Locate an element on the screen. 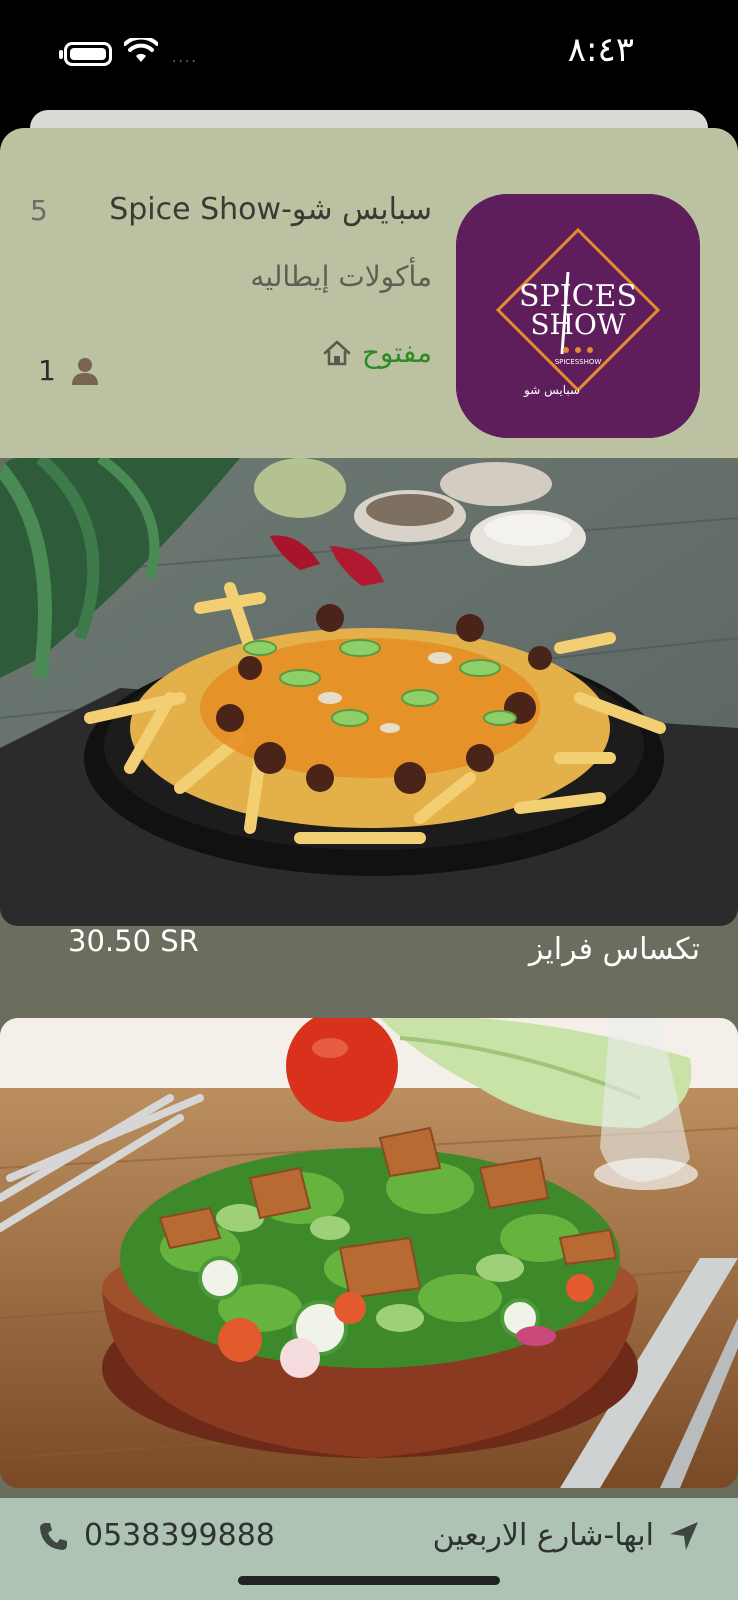 The image size is (738, 1600). phone-link: 0538399888 is located at coordinates (156, 1535).